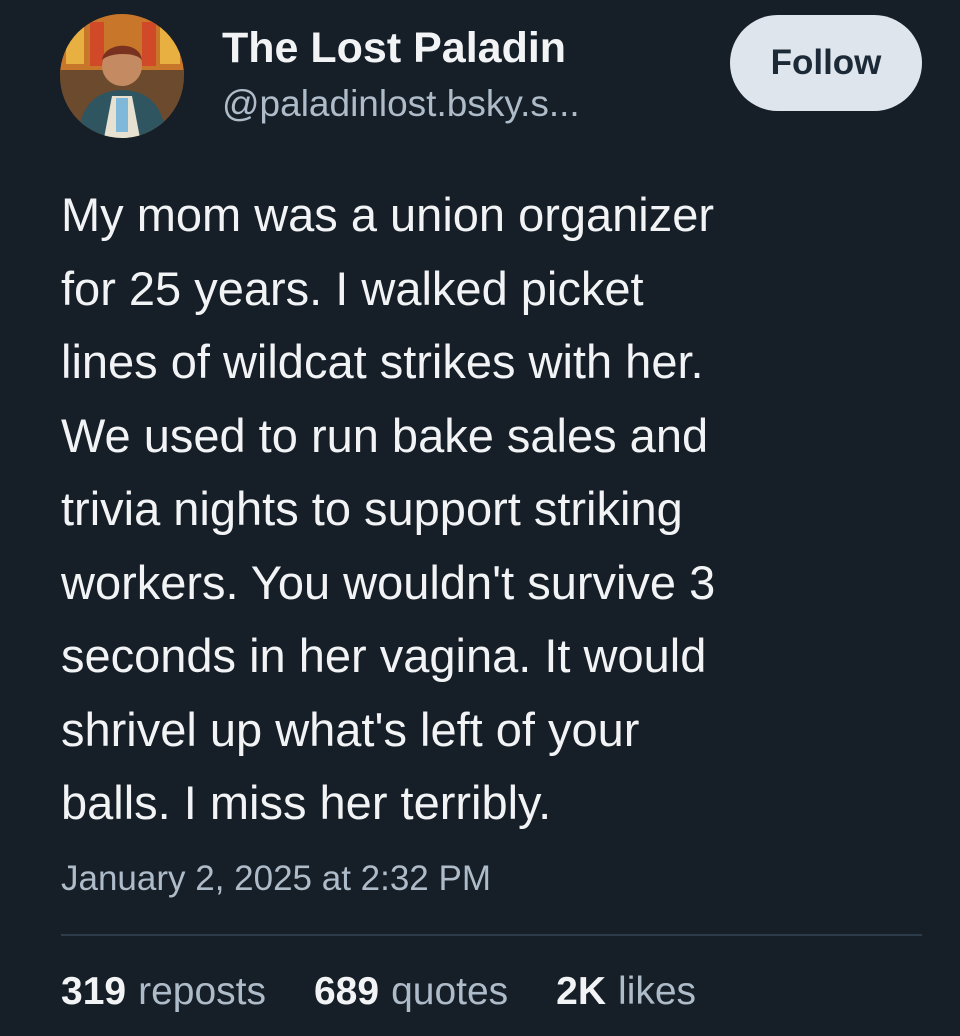 Image resolution: width=960 pixels, height=1036 pixels. Describe the element at coordinates (276, 879) in the screenshot. I see `post-timestamp: January 2, 2025 at 2:32 PM` at that location.